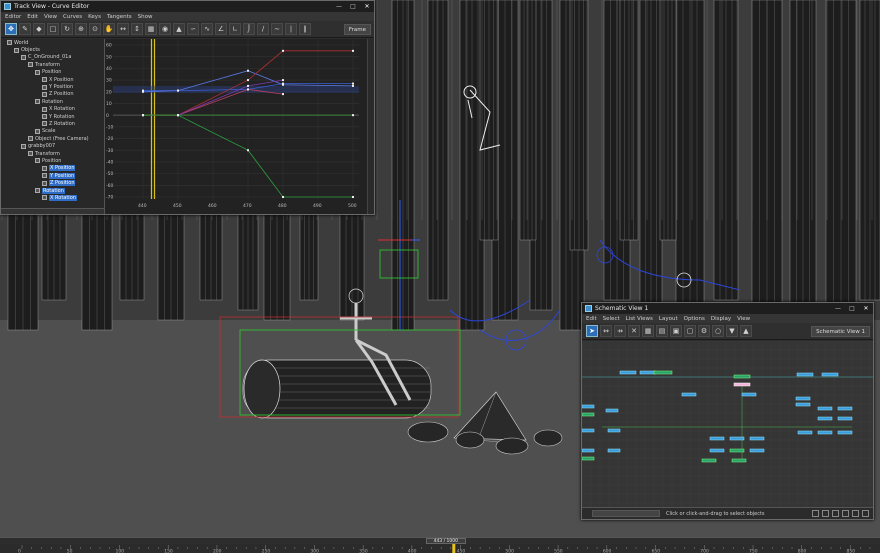 The width and height of the screenshot is (880, 553). What do you see at coordinates (52, 49) in the screenshot?
I see `tree-item: Objects` at bounding box center [52, 49].